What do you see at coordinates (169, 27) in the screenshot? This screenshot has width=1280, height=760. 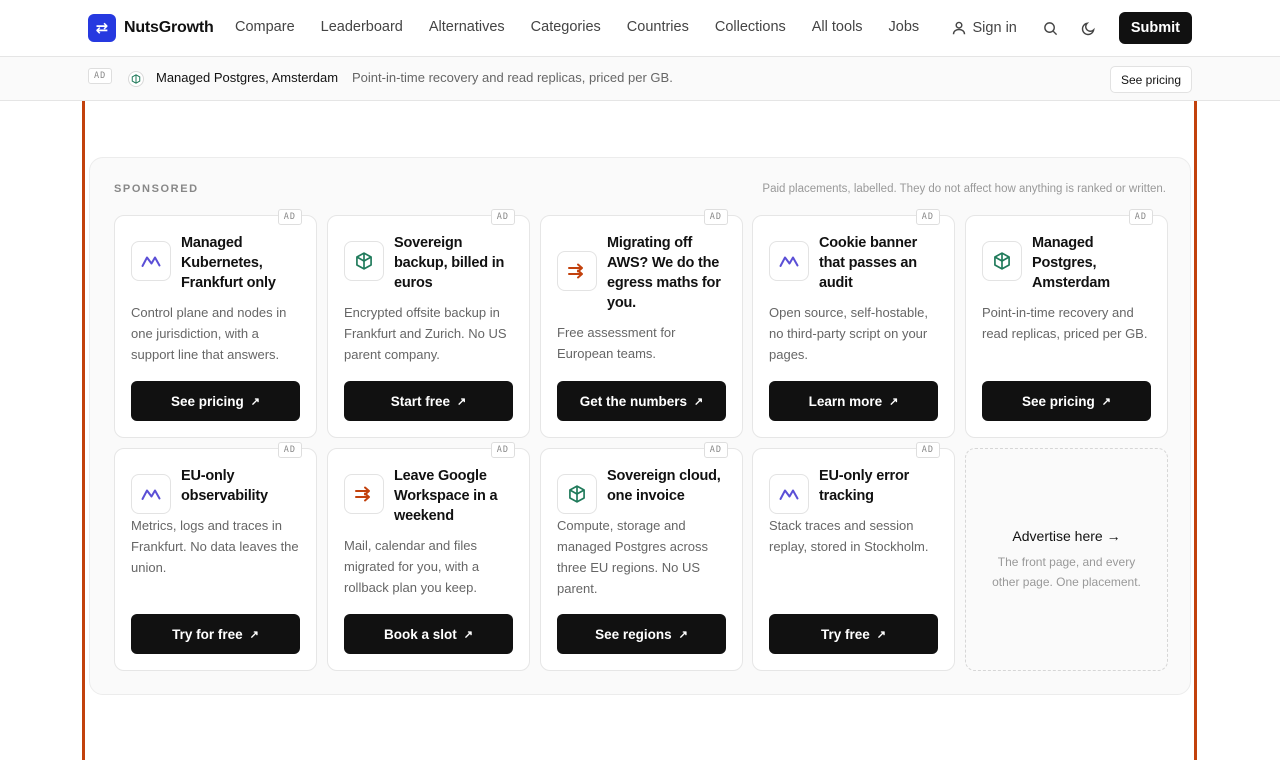 I see `logo-text: NutsGrowth` at bounding box center [169, 27].